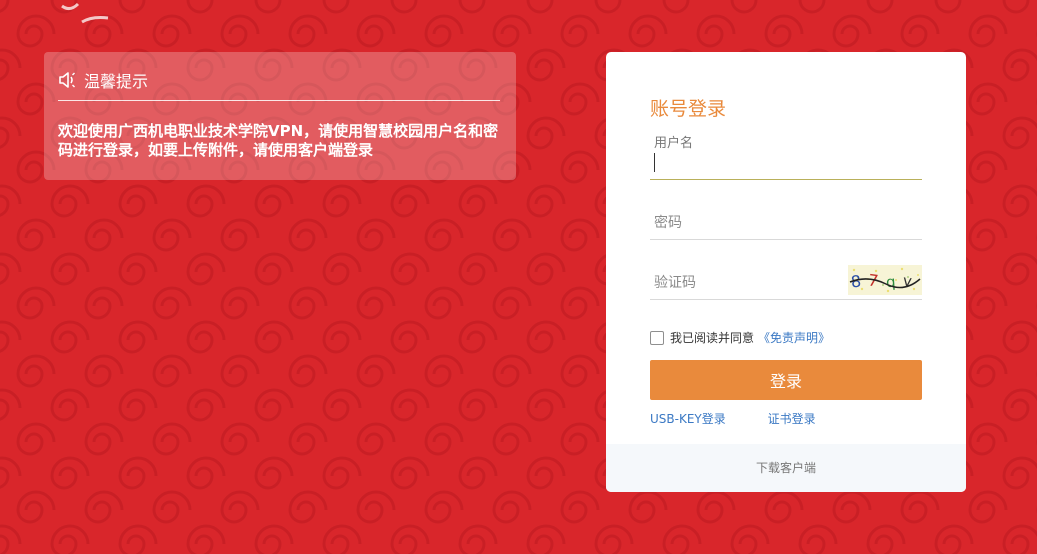  Describe the element at coordinates (688, 109) in the screenshot. I see `login-title: 账号登录` at that location.